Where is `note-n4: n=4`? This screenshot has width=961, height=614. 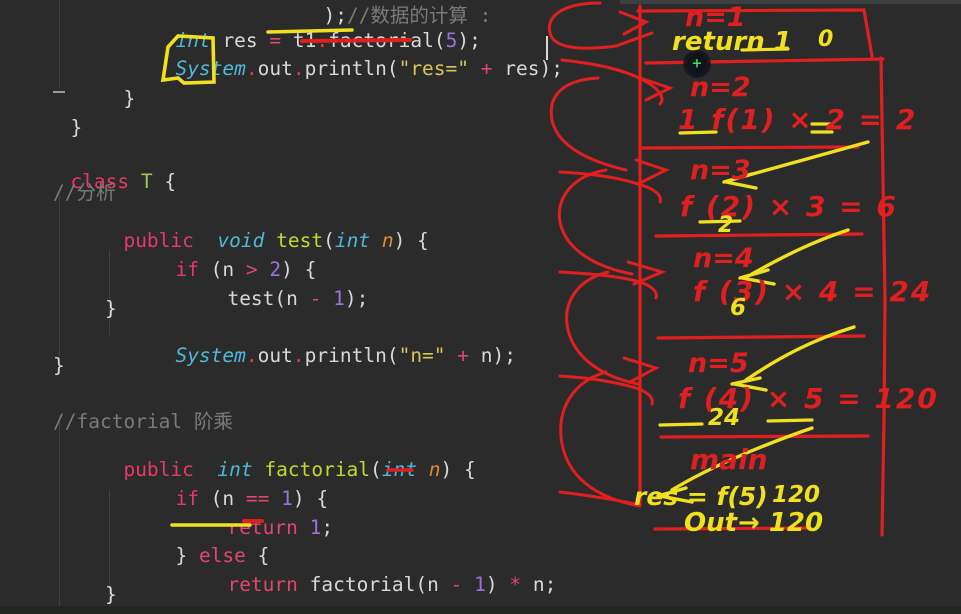
note-n4: n=4 is located at coordinates (723, 258).